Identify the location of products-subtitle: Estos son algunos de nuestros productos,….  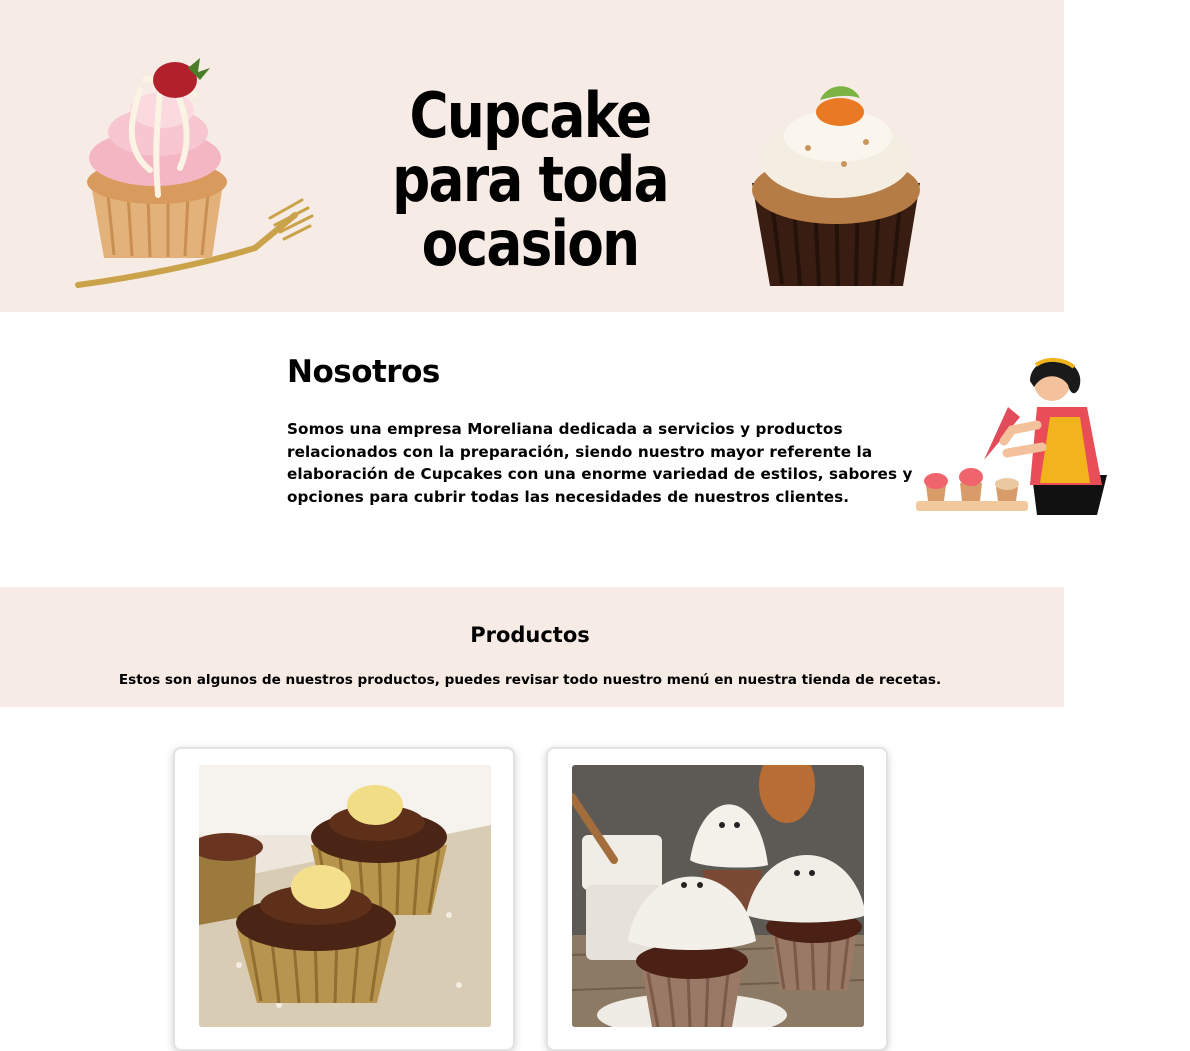
(530, 680).